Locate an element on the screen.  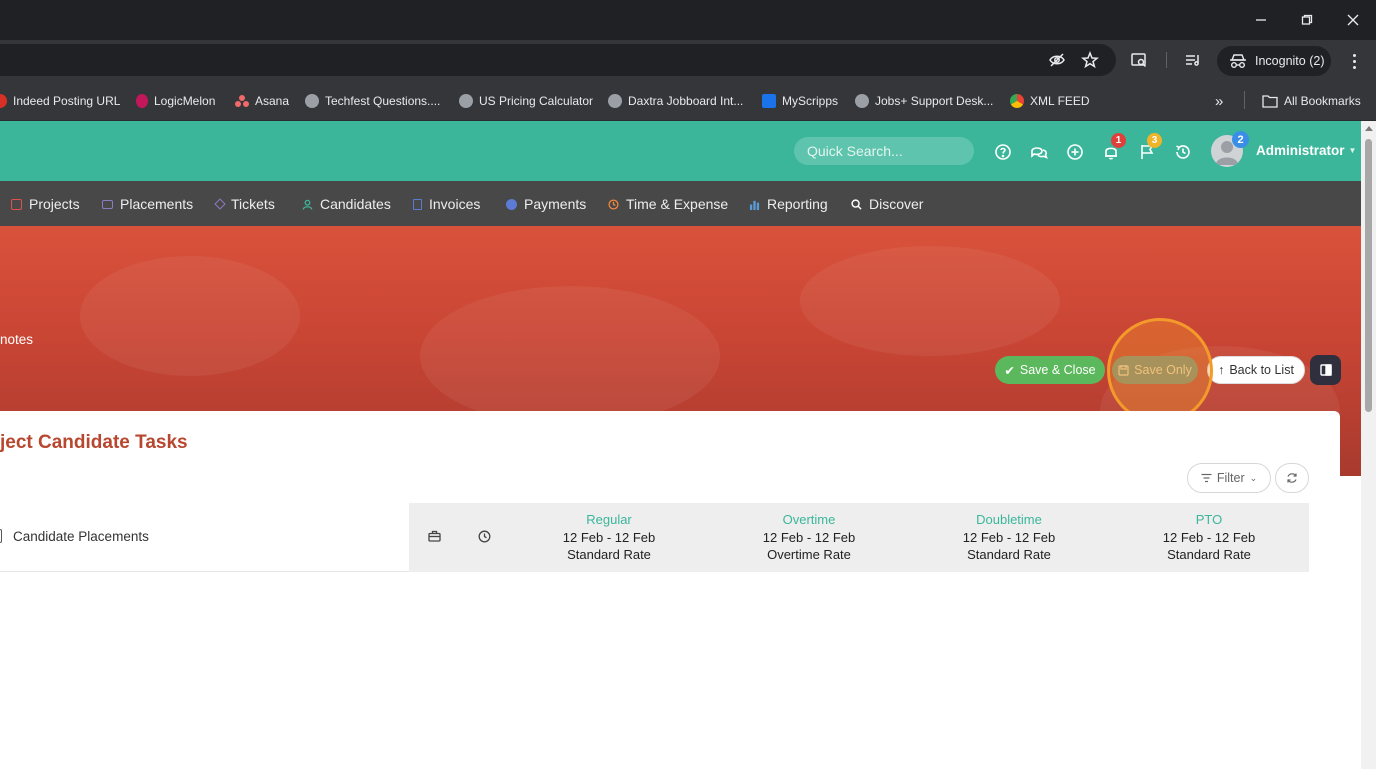
incognito-indicator: Incognito (2) is located at coordinates (1274, 61).